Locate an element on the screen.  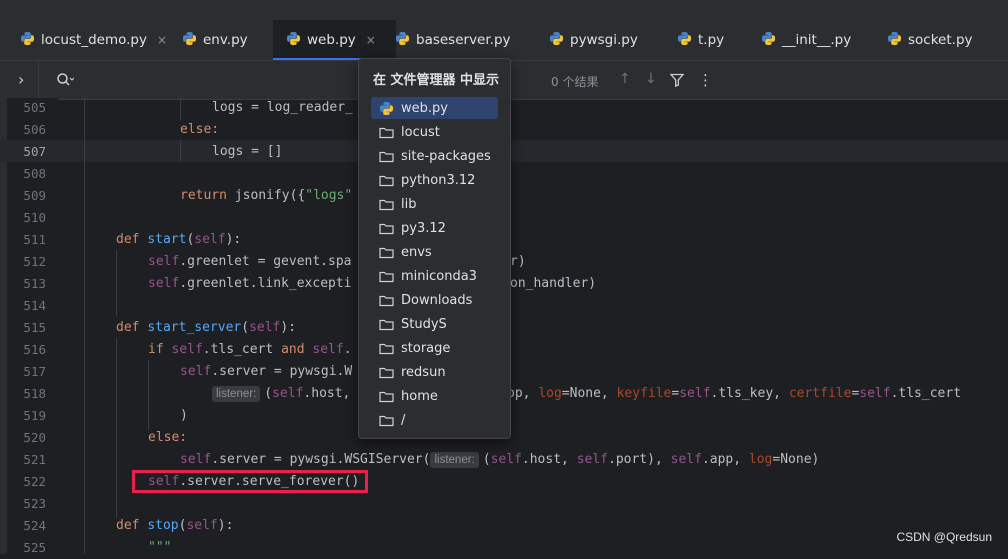
tab-socket: socket.py is located at coordinates (937, 40).